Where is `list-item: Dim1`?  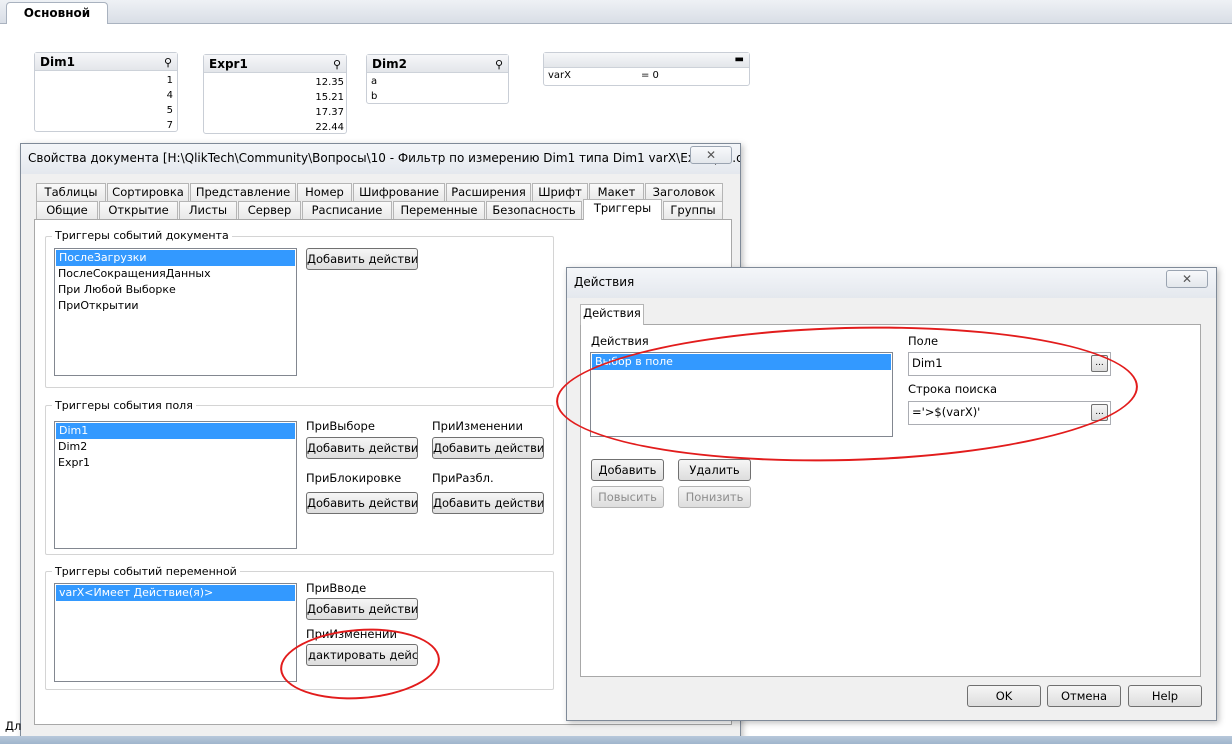
list-item: Dim1 is located at coordinates (175, 431).